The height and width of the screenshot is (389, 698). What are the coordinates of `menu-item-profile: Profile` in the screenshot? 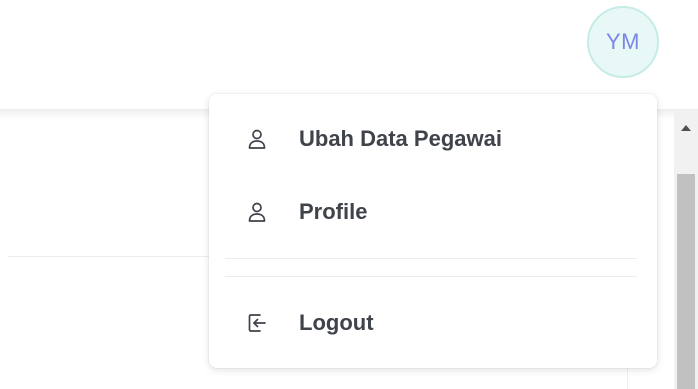 It's located at (433, 212).